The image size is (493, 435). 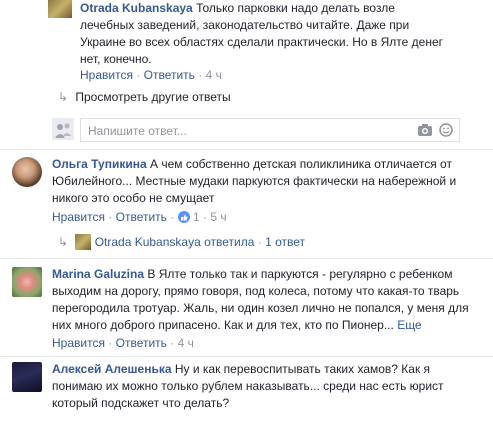 I want to click on comment-author: Marina Galuzina, so click(x=98, y=274).